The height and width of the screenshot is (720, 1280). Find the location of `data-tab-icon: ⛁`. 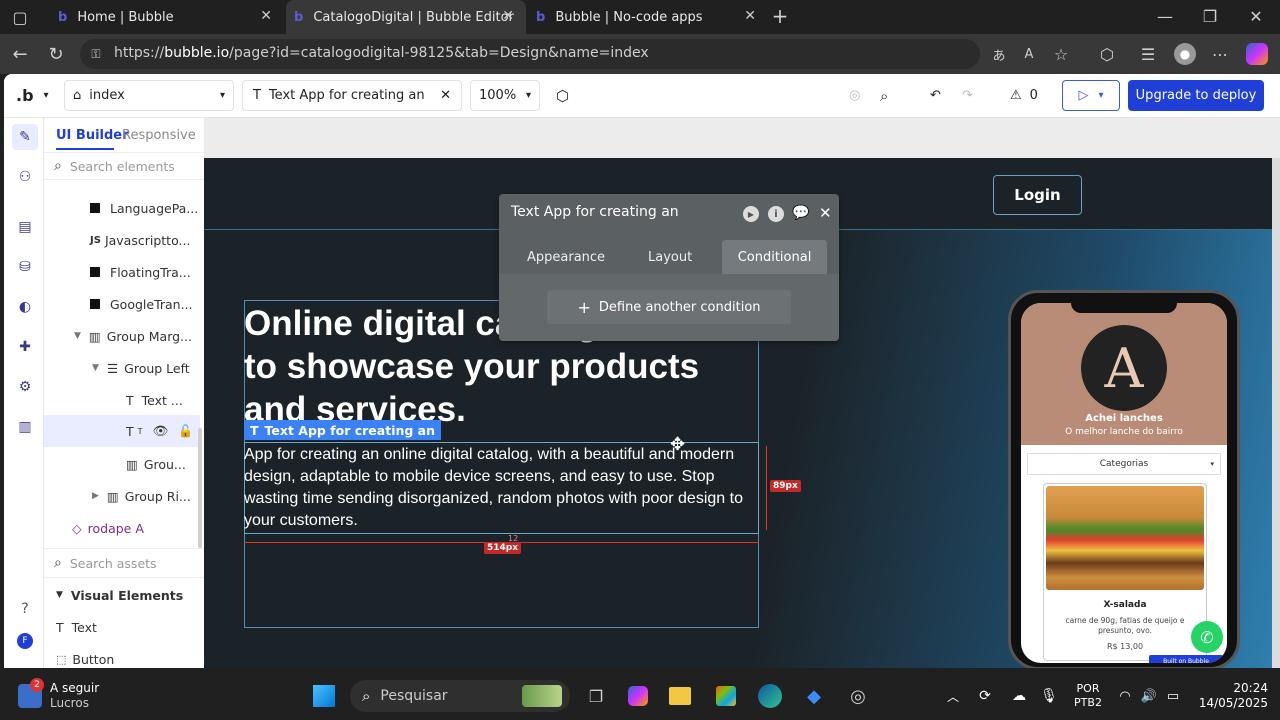

data-tab-icon: ⛁ is located at coordinates (25, 267).